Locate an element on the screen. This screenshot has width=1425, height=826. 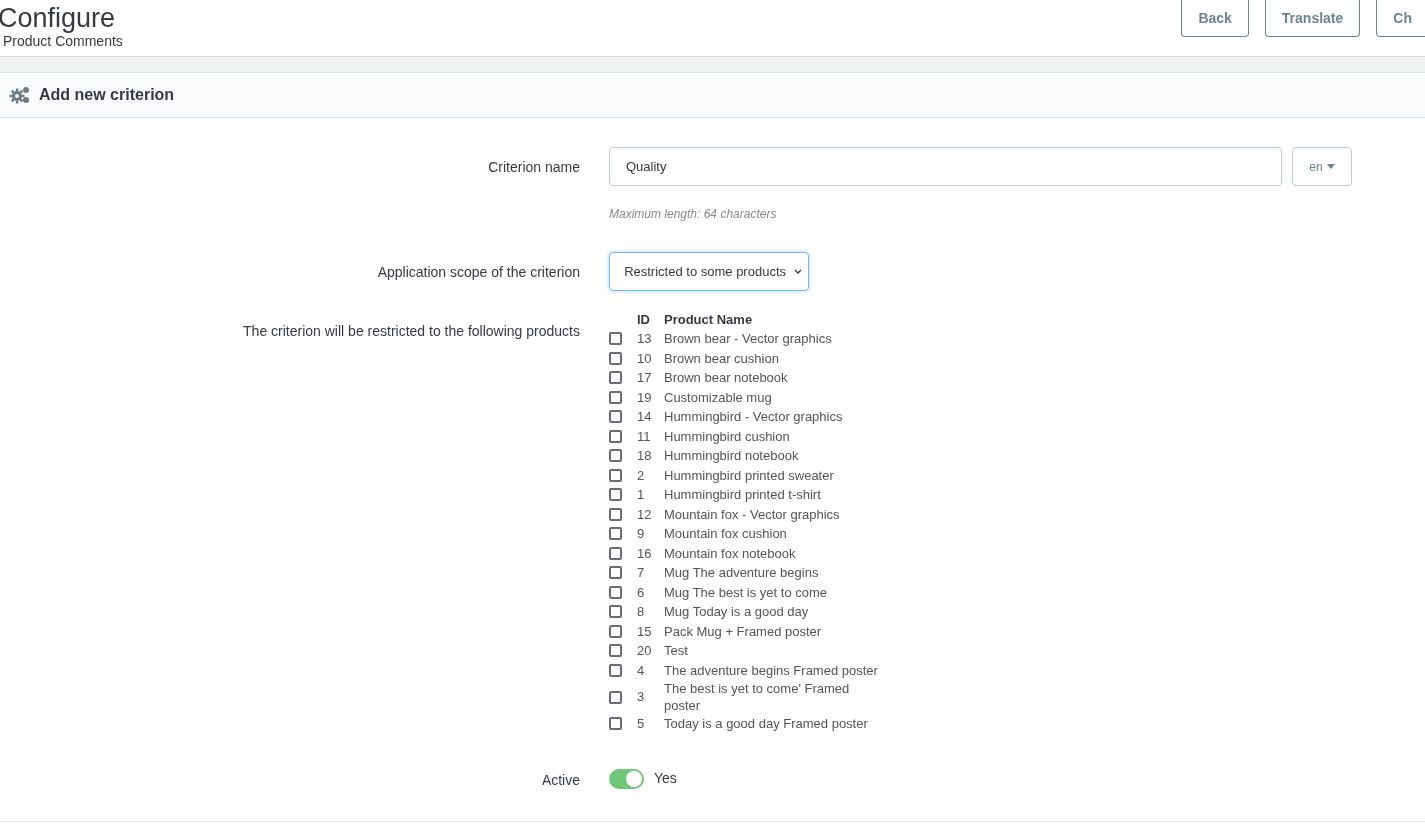
product-id: 9 is located at coordinates (641, 534).